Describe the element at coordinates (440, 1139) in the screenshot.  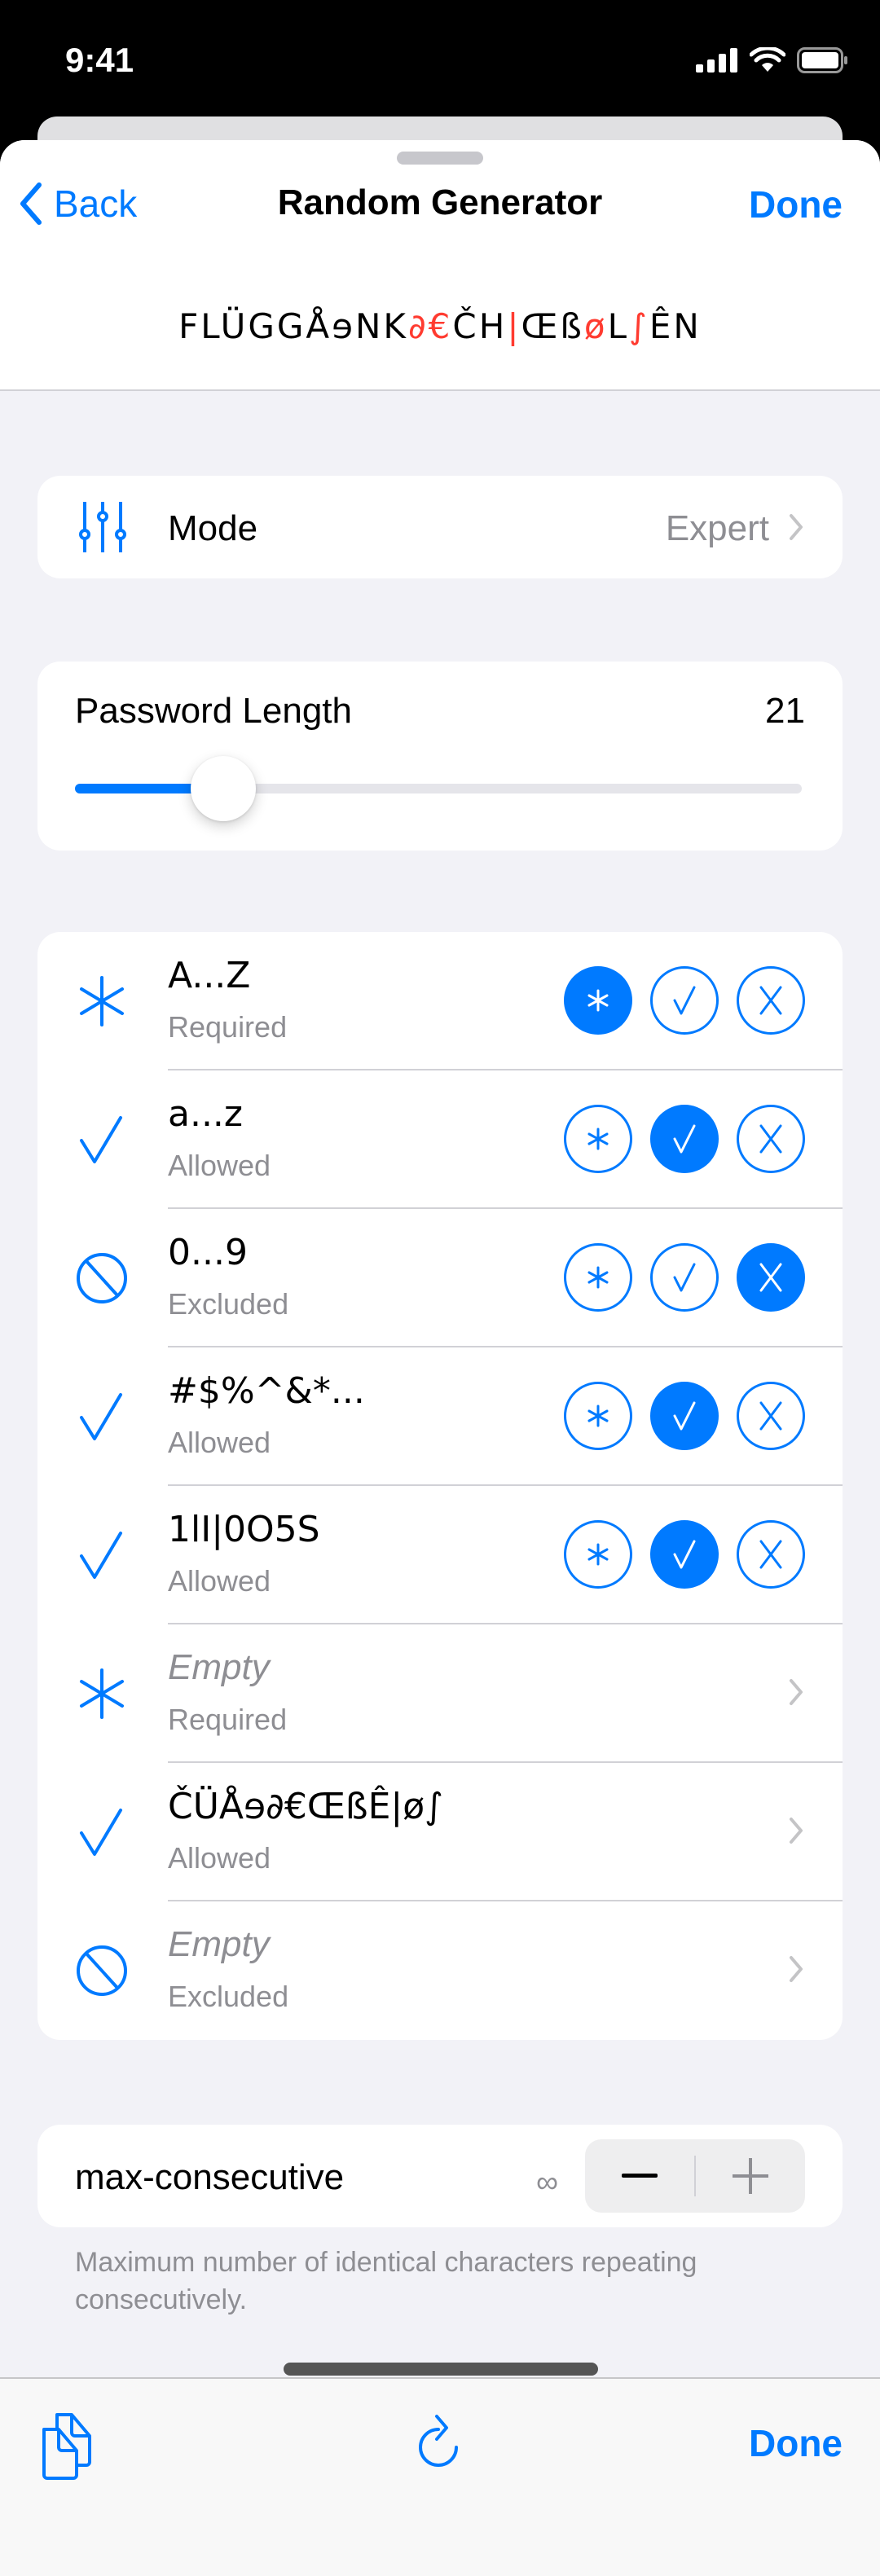
I see `character-set-row: a...z Allowed` at that location.